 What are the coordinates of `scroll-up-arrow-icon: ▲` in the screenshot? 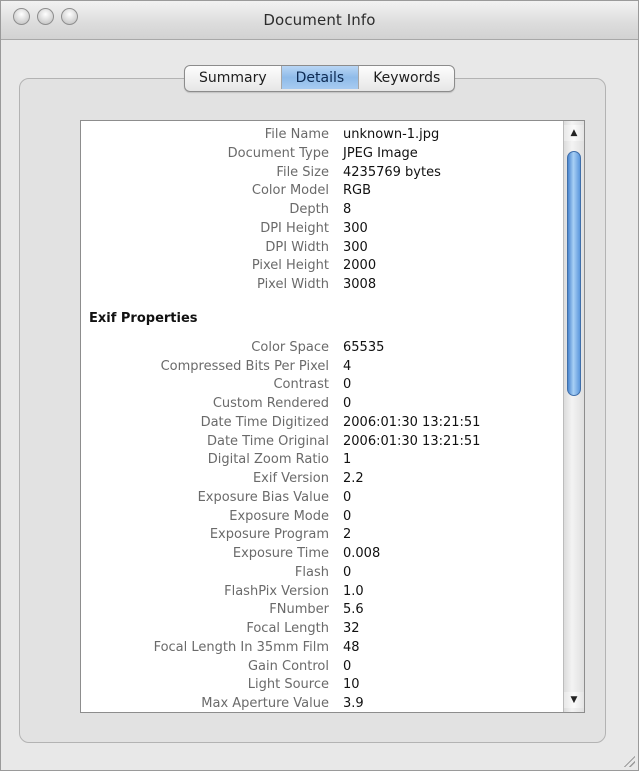 It's located at (574, 133).